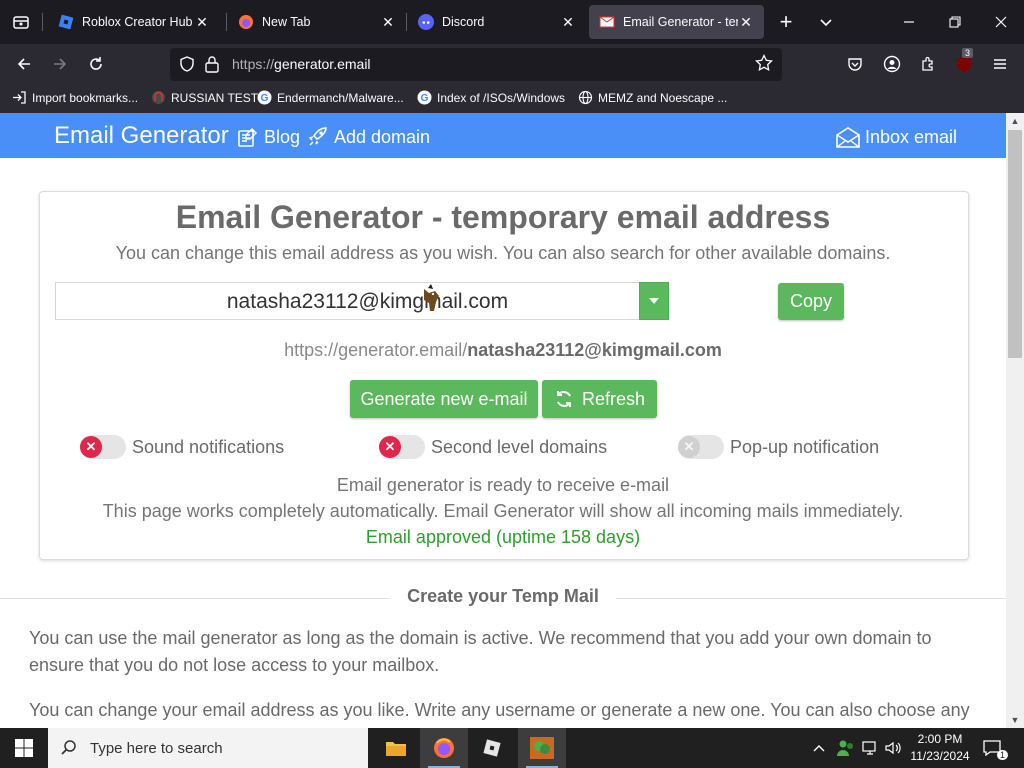 This screenshot has width=1024, height=768. I want to click on email-url-prefix: https://generator.email/, so click(376, 350).